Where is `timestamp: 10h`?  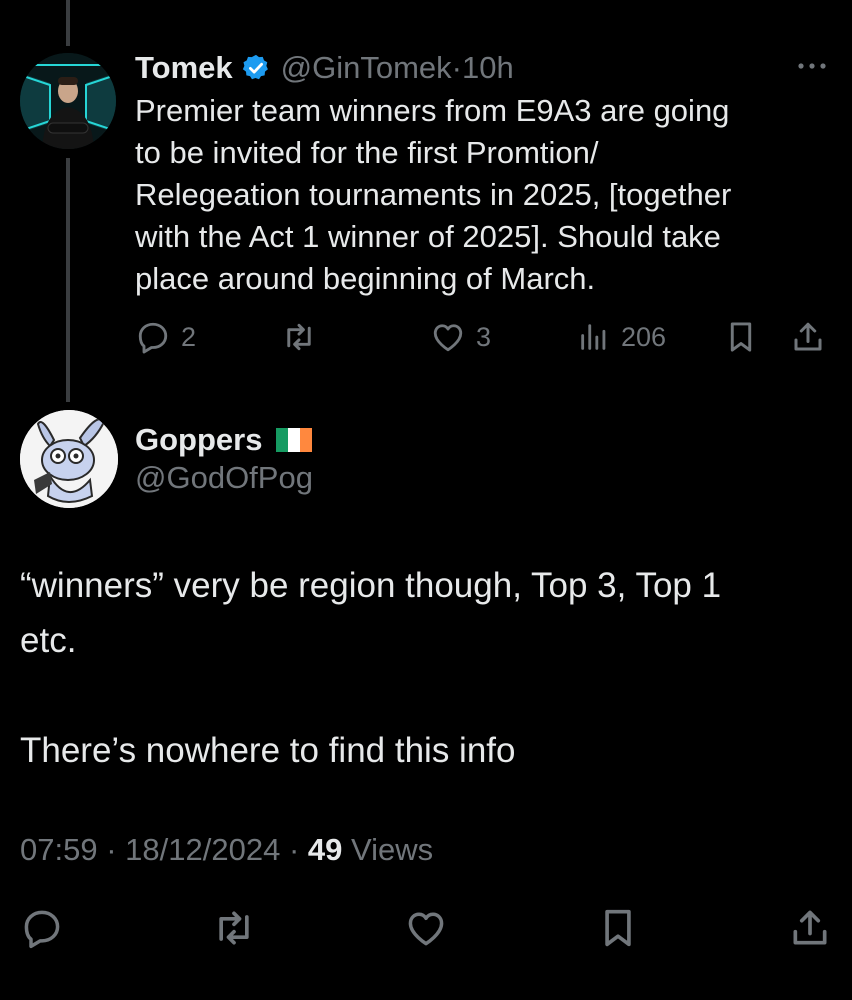
timestamp: 10h is located at coordinates (488, 67).